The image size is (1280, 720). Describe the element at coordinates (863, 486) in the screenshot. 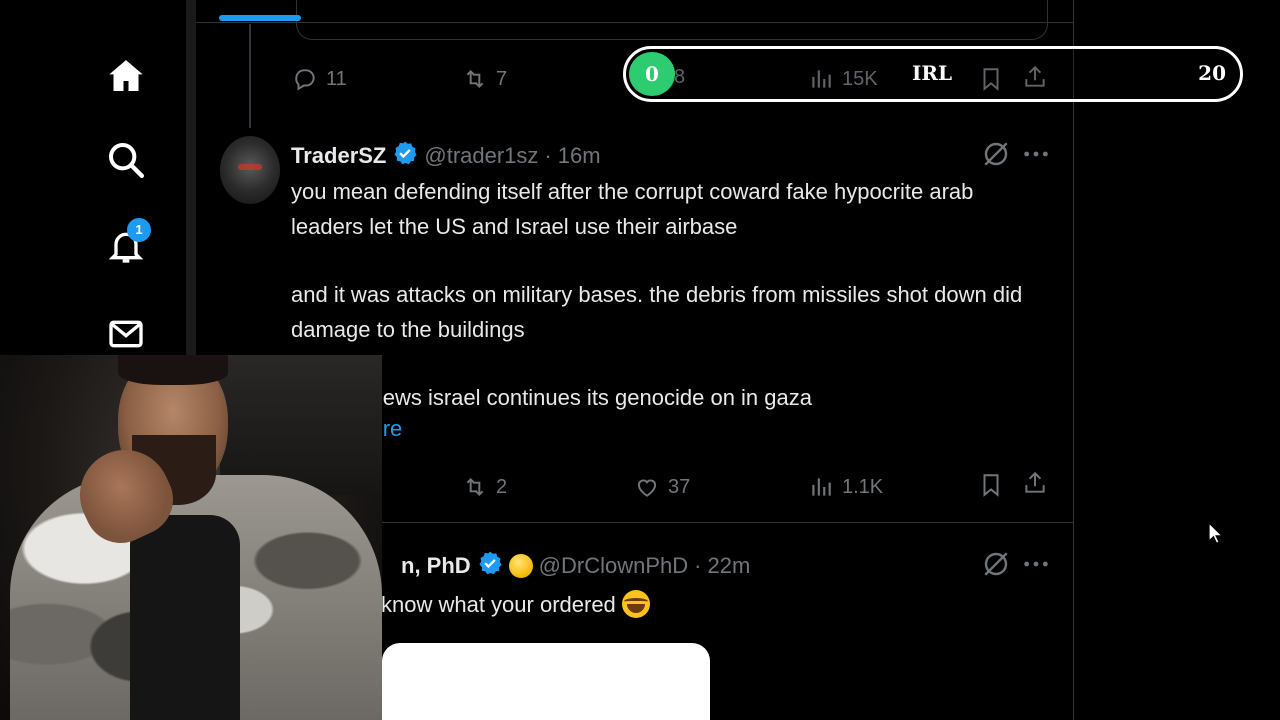

I see `tweet-view-count: 1.1K` at that location.